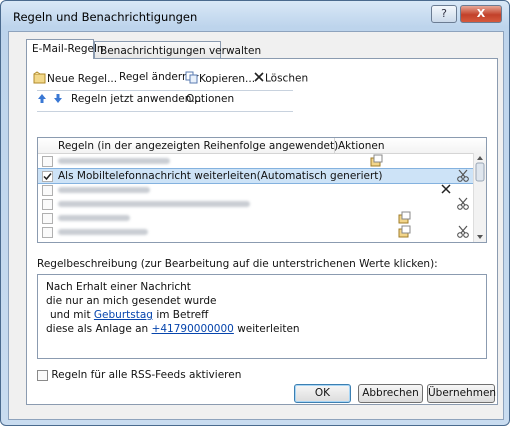  Describe the element at coordinates (97, 329) in the screenshot. I see `desc-line-4-pre: diese als Anlage an` at that location.